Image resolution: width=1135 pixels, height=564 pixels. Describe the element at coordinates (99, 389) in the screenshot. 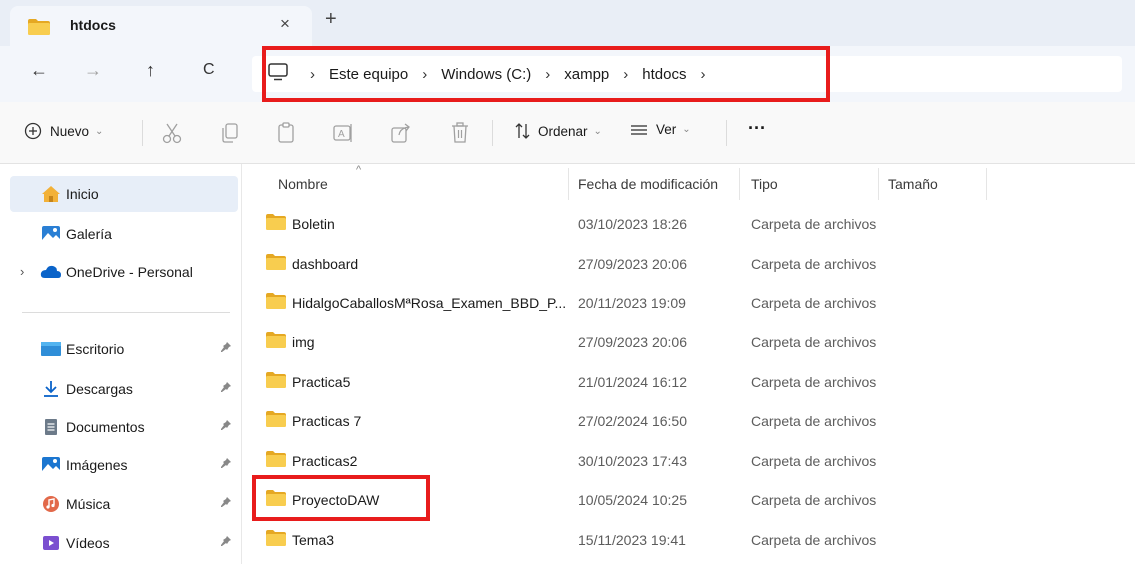

I see `sidebar-item-label: Descargas` at that location.